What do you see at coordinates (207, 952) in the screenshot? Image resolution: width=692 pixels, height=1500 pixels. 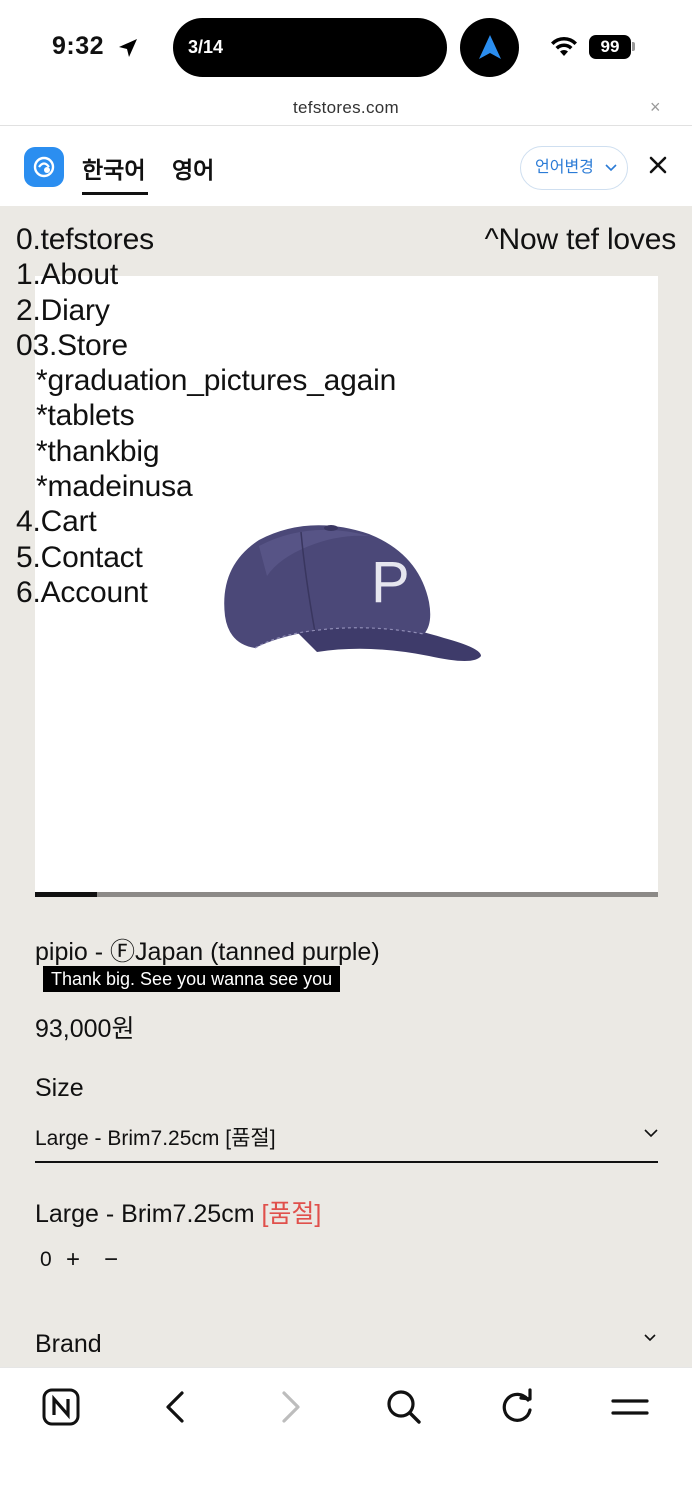 I see `product-title: pipio - ⒻJapan (tanned purple)` at bounding box center [207, 952].